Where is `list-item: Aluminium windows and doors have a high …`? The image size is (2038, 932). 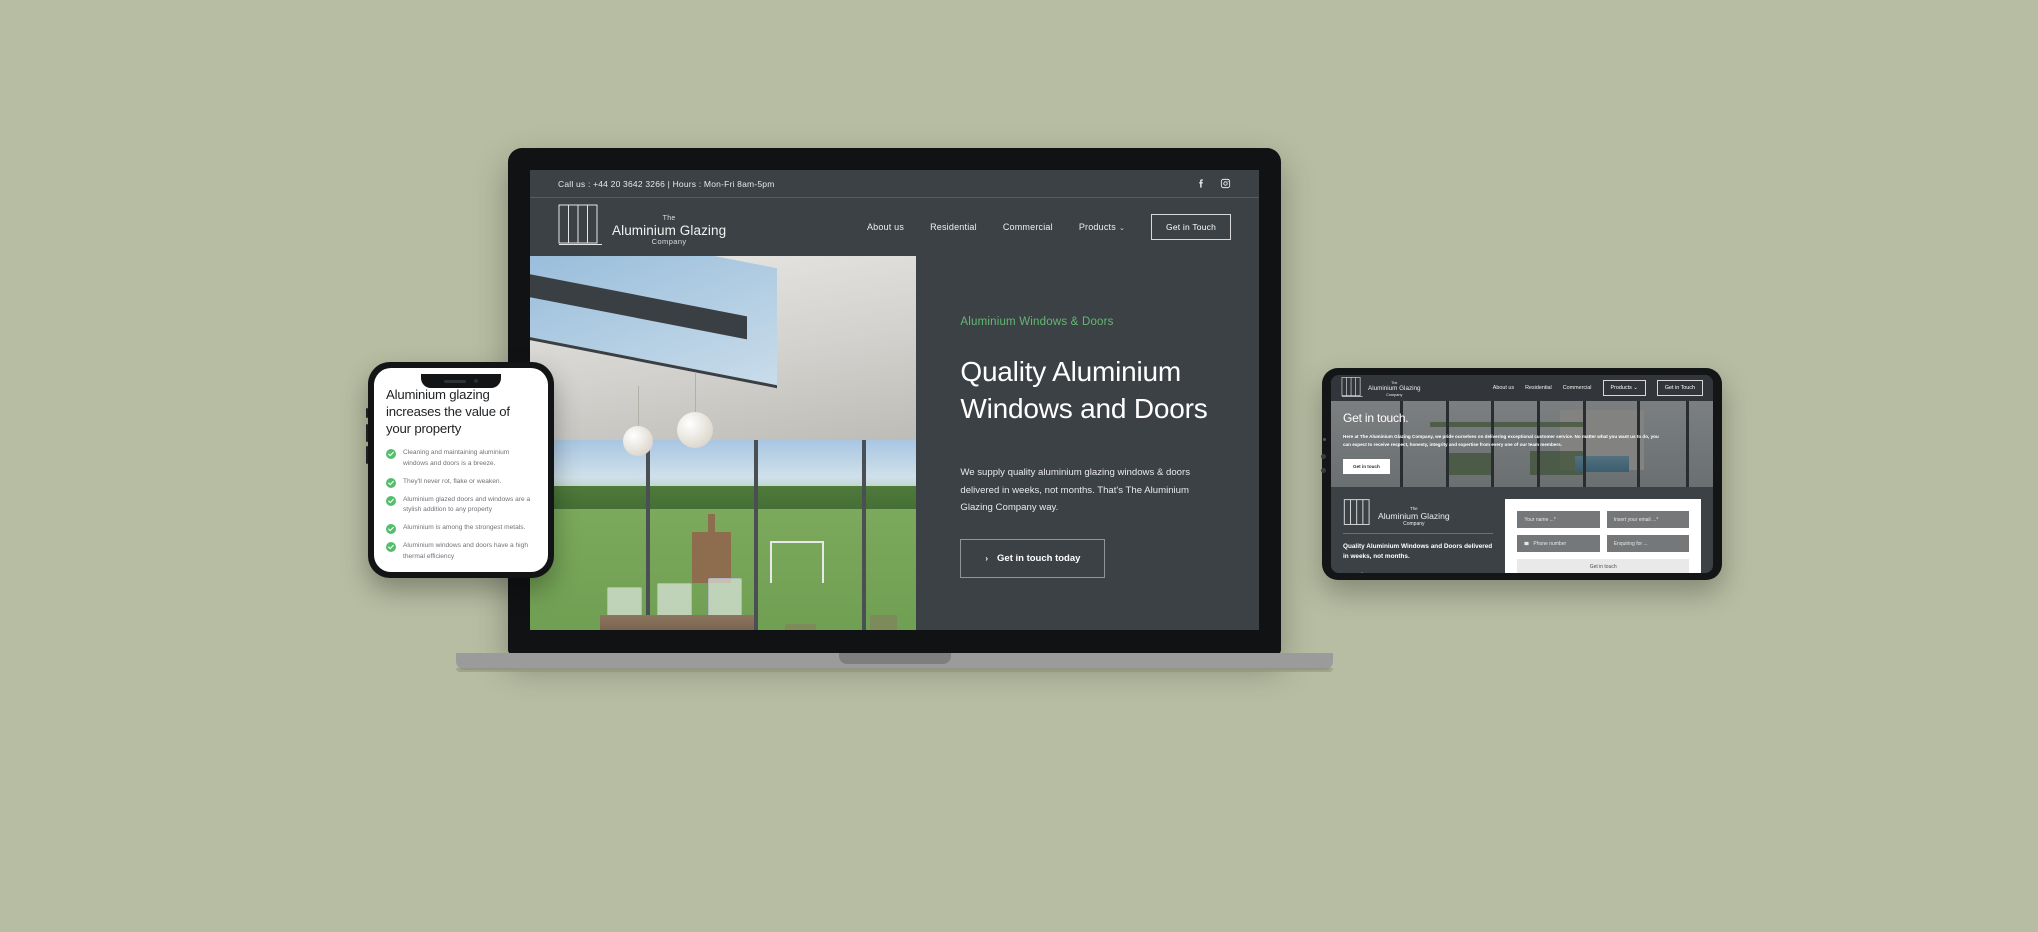 list-item: Aluminium windows and doors have a high … is located at coordinates (461, 551).